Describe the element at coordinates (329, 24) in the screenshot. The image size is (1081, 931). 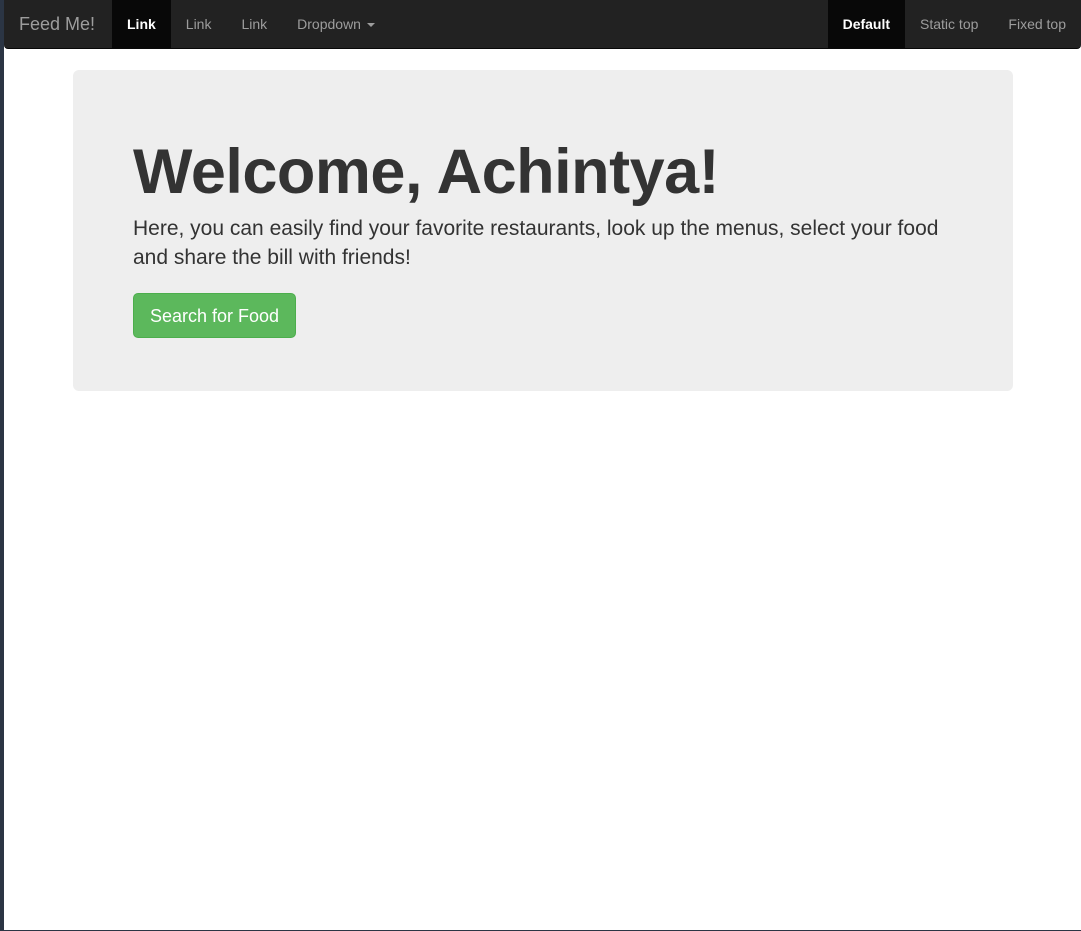
I see `nav-dropdown-label: Dropdown` at that location.